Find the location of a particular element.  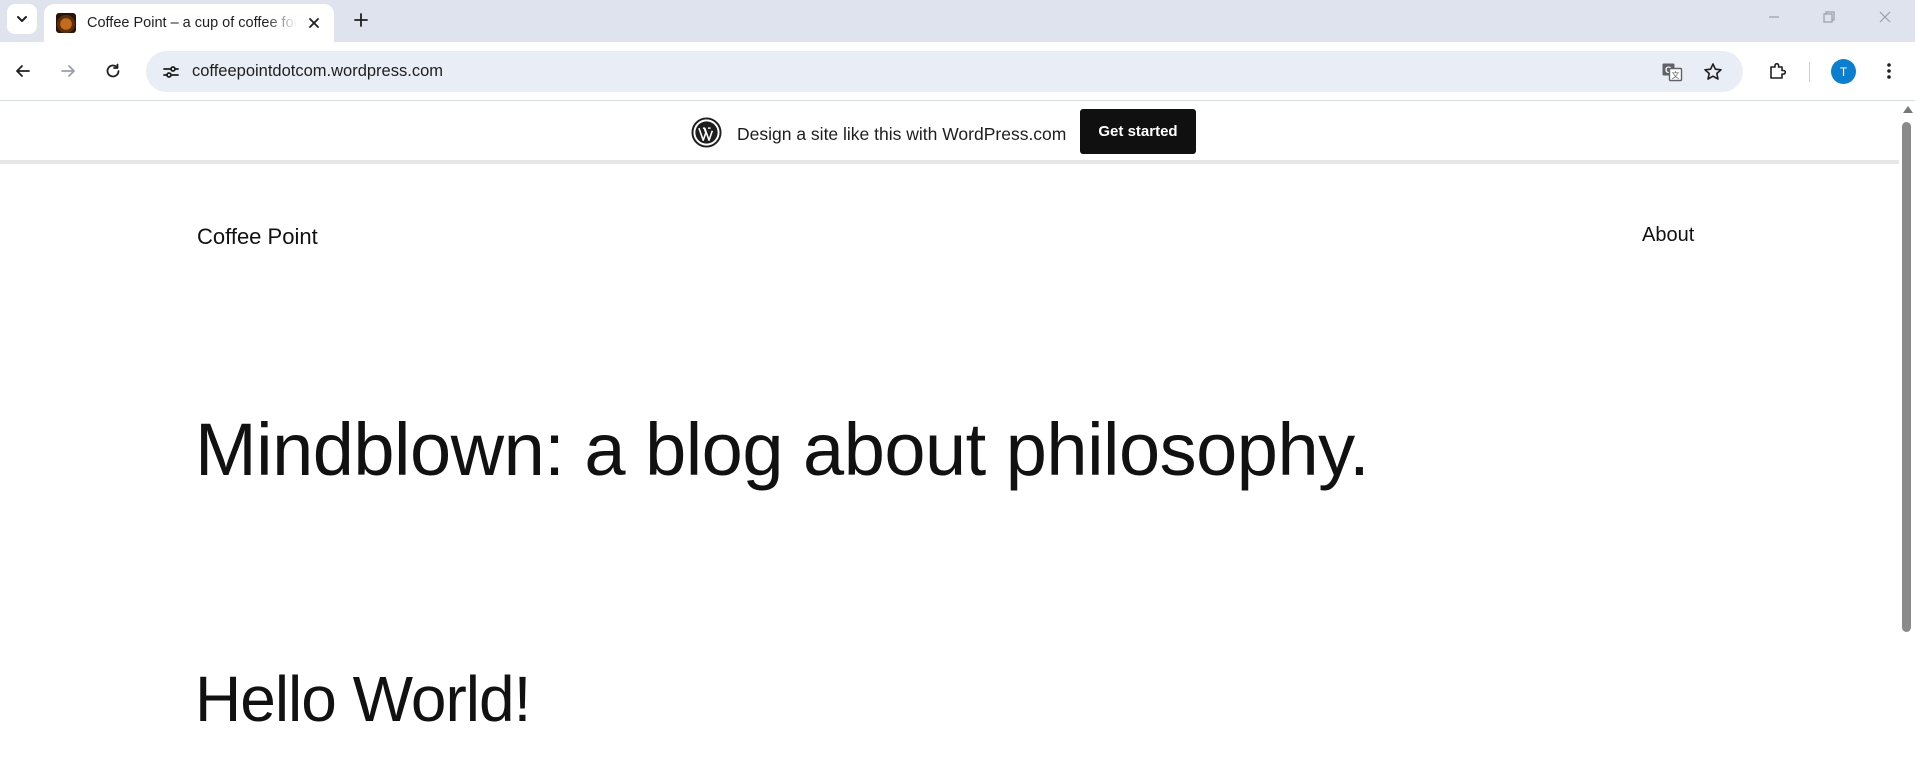

page-scrollbar is located at coordinates (1907, 430).